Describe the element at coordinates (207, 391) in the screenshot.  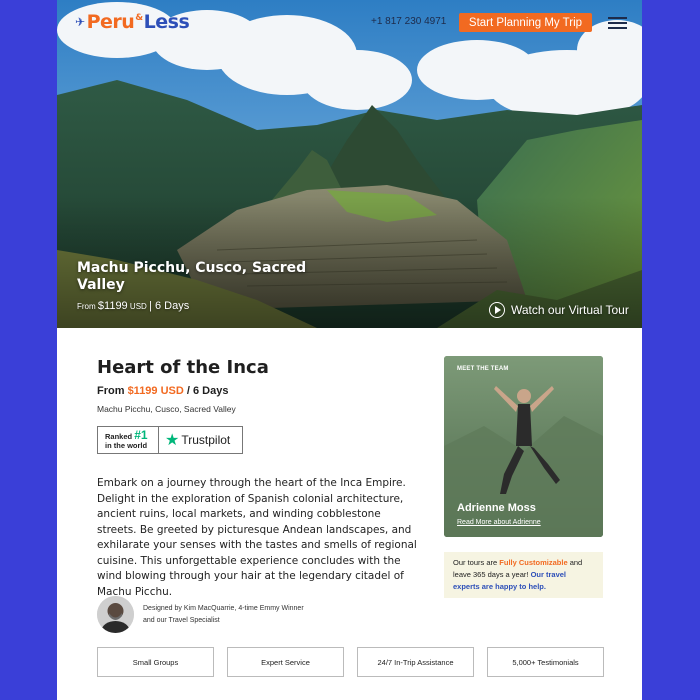
I see `trip-duration: / 6 Days` at that location.